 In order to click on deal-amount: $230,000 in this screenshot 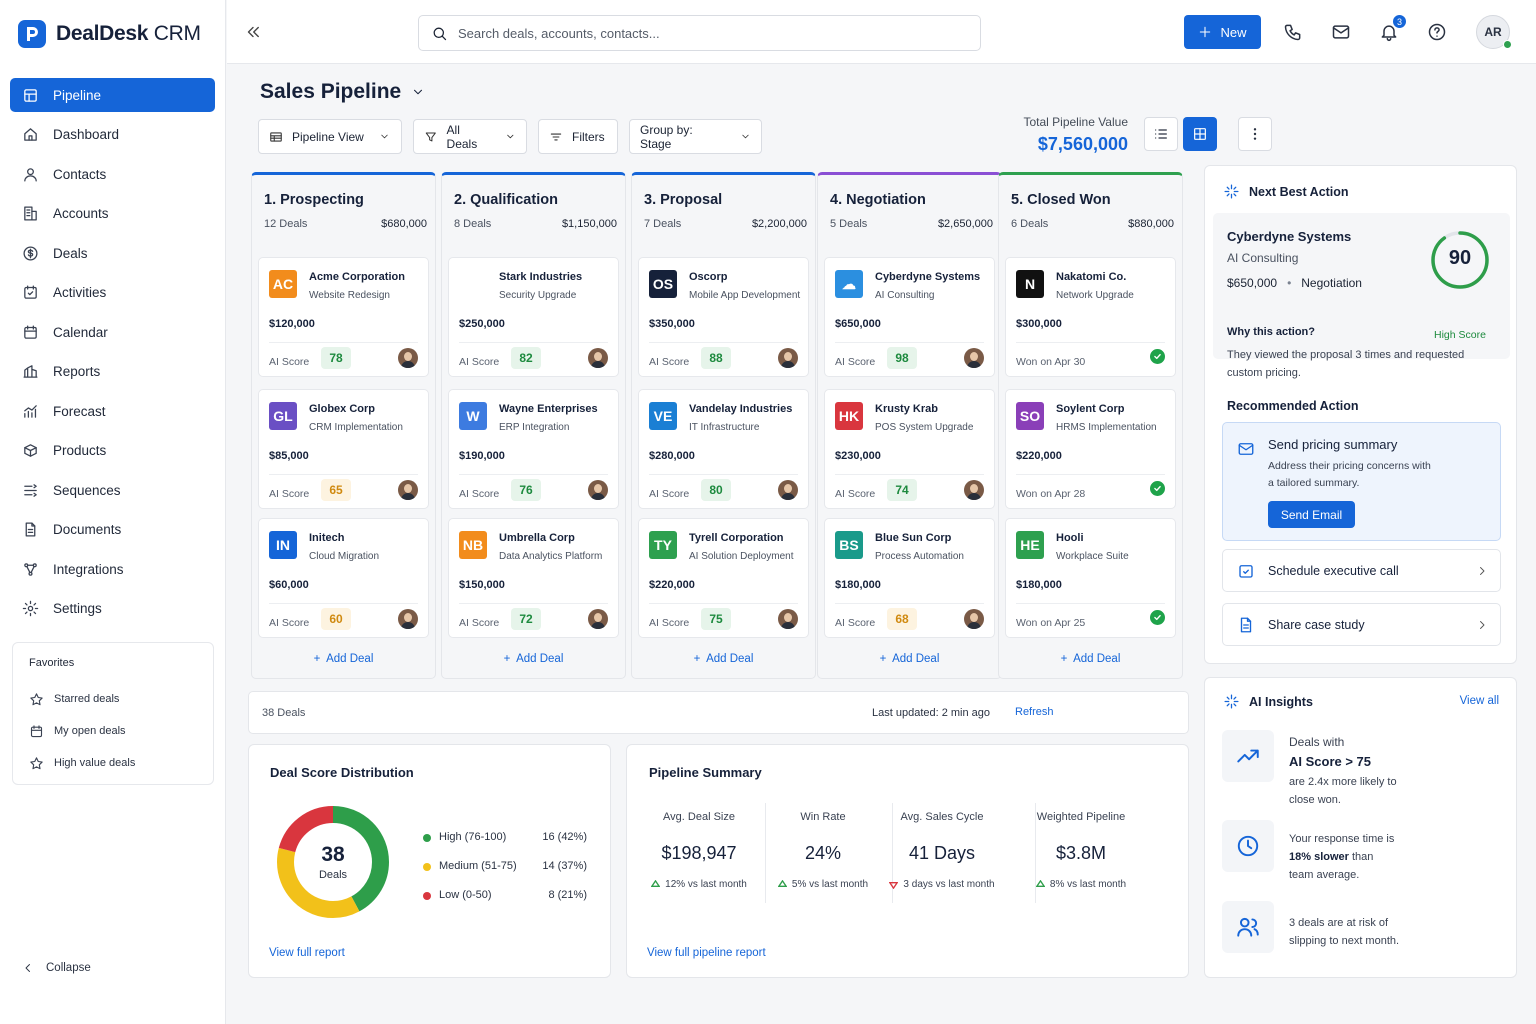, I will do `click(858, 456)`.